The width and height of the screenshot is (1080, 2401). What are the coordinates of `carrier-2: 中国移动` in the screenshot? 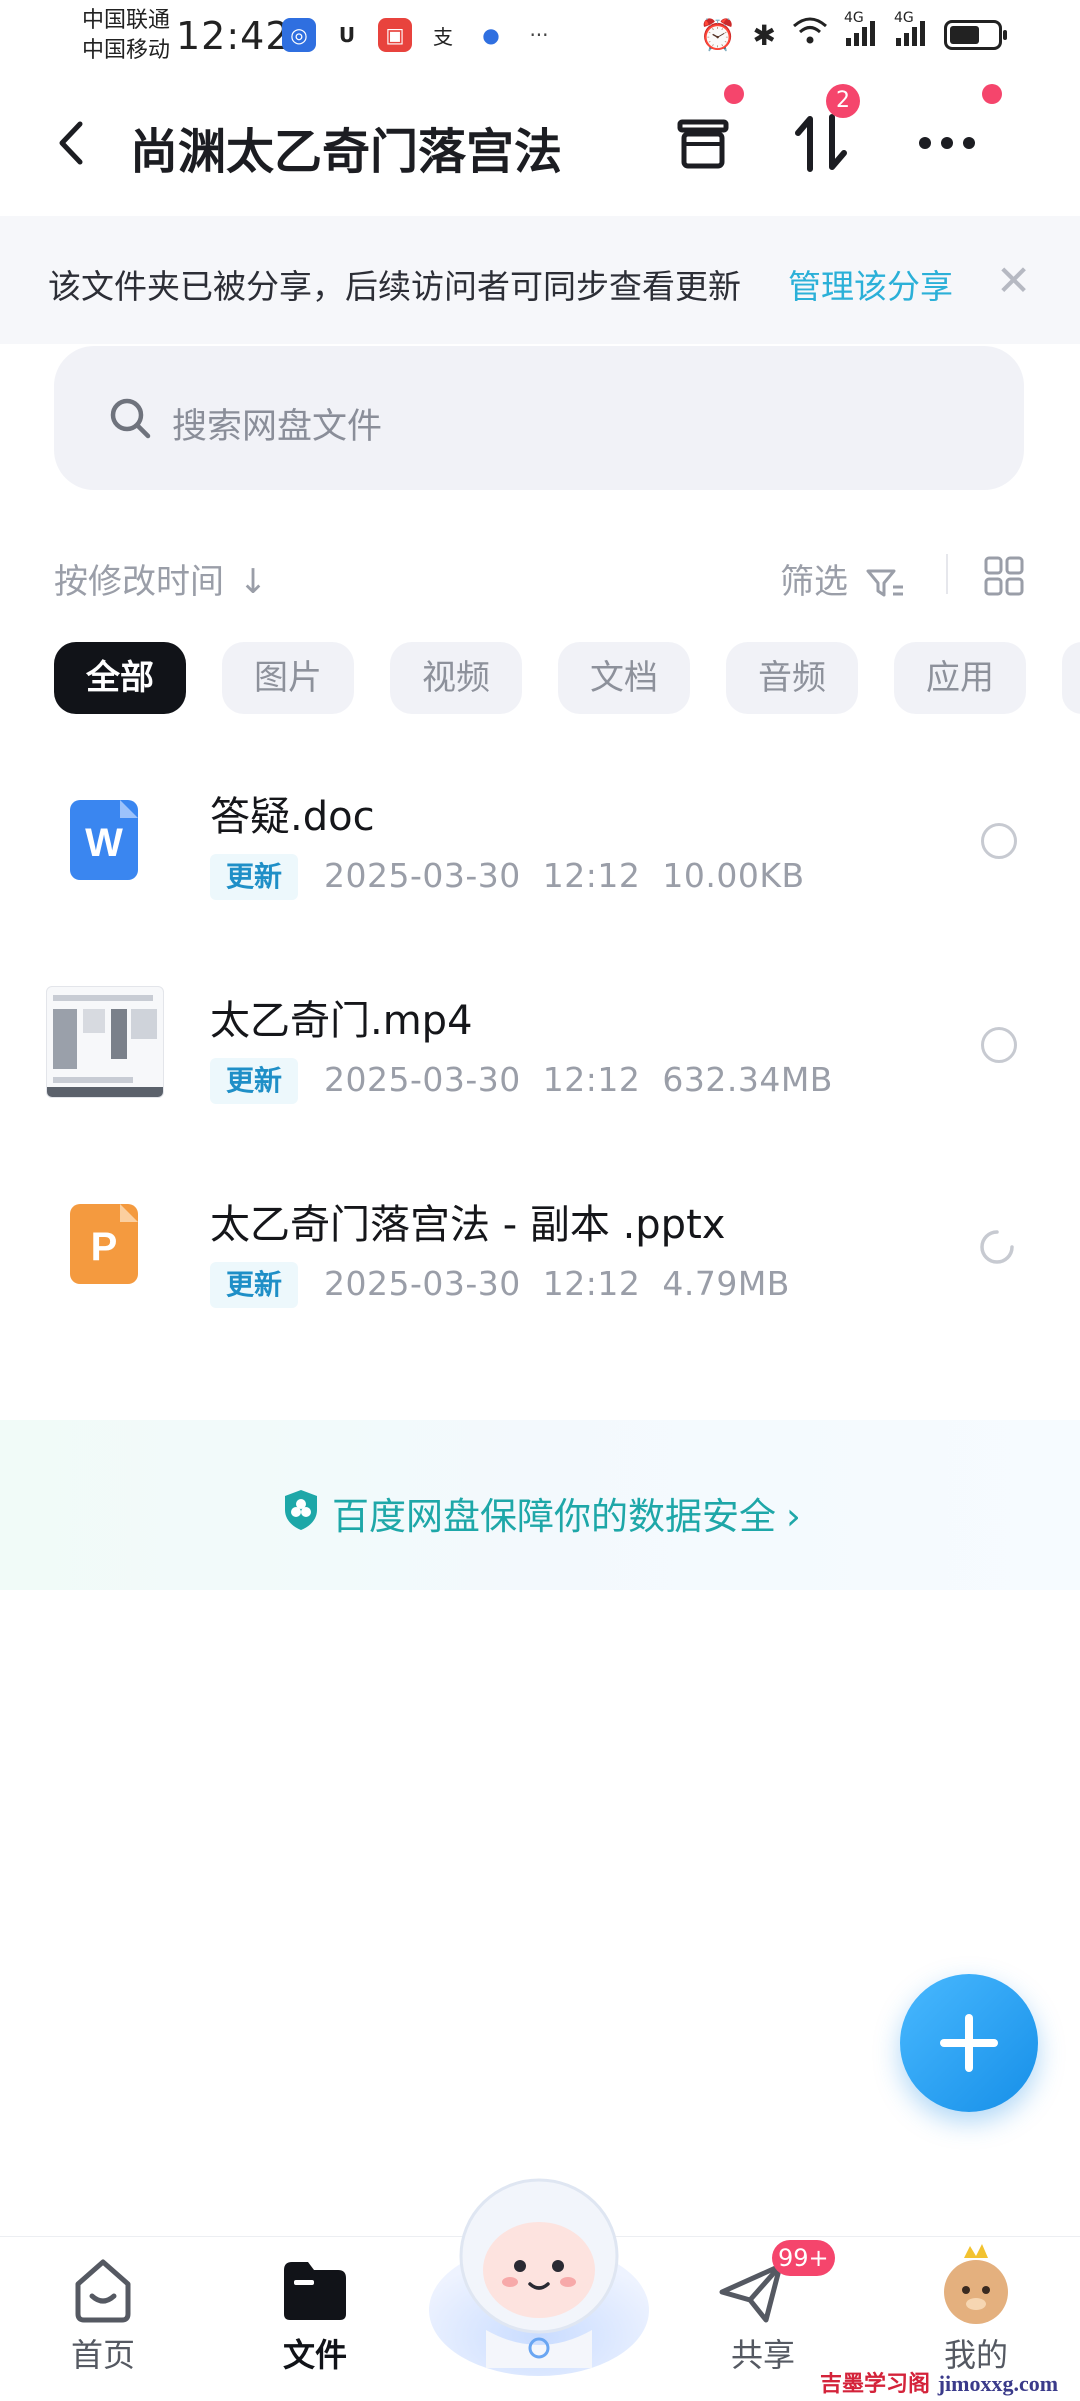 It's located at (126, 50).